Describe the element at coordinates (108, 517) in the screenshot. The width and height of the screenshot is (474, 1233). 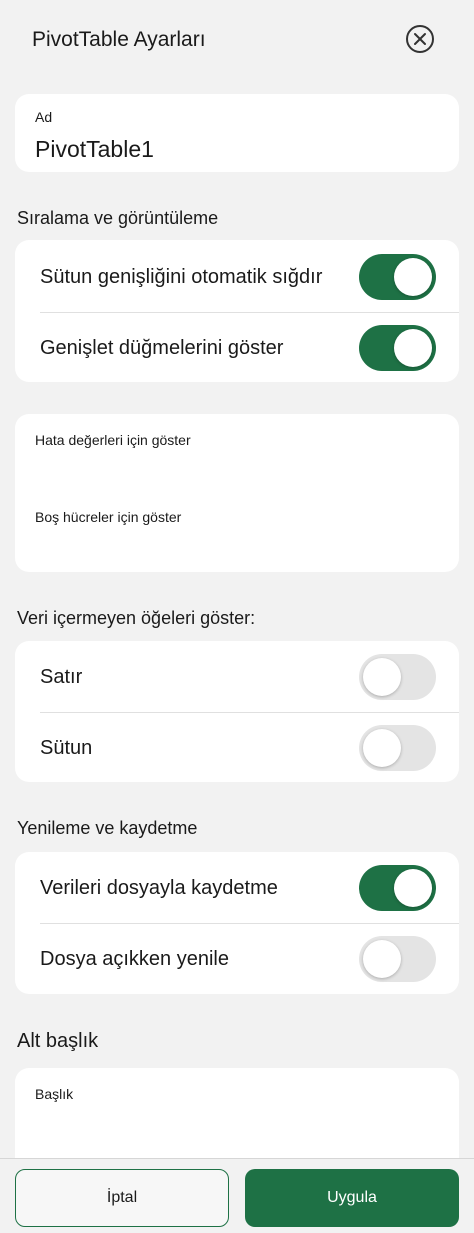
I see `empty-cells-field: Boş hücreler için göster` at that location.